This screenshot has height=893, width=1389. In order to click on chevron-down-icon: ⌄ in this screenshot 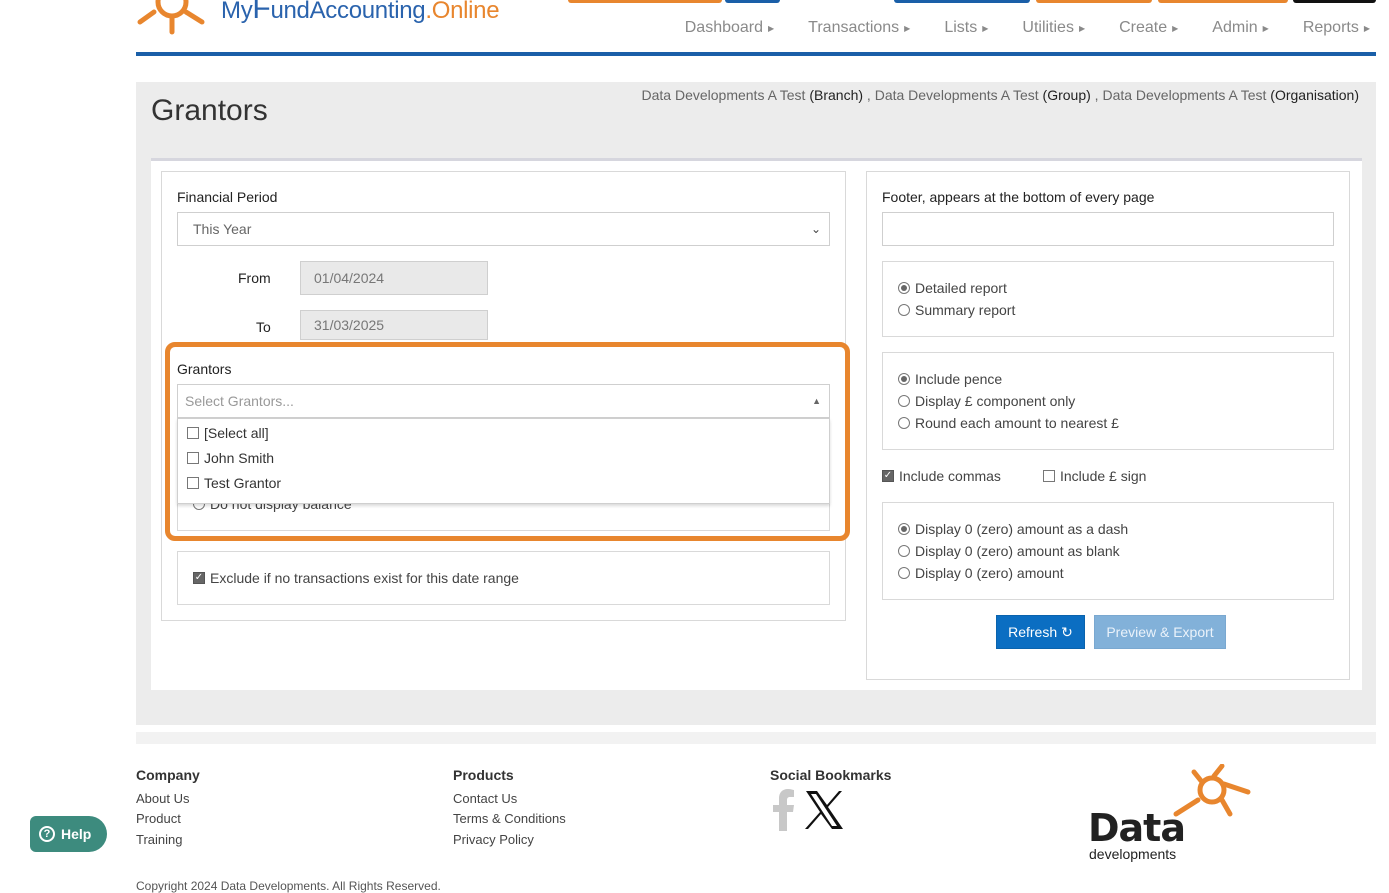, I will do `click(815, 229)`.